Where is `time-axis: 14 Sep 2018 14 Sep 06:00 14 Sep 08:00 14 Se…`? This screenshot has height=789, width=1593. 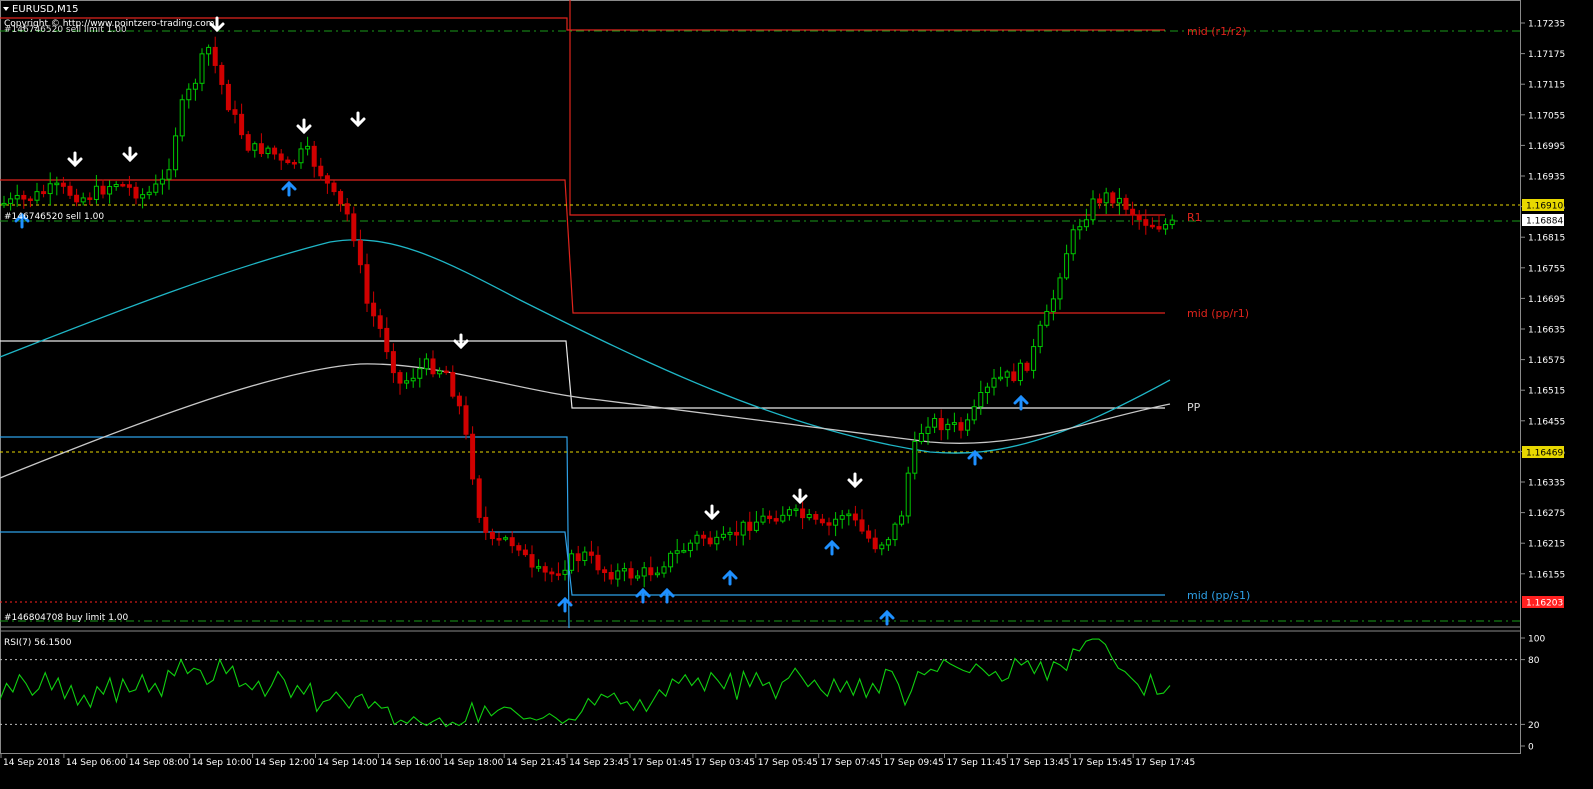
time-axis: 14 Sep 2018 14 Sep 06:00 14 Sep 08:00 14 Se… is located at coordinates (597, 761).